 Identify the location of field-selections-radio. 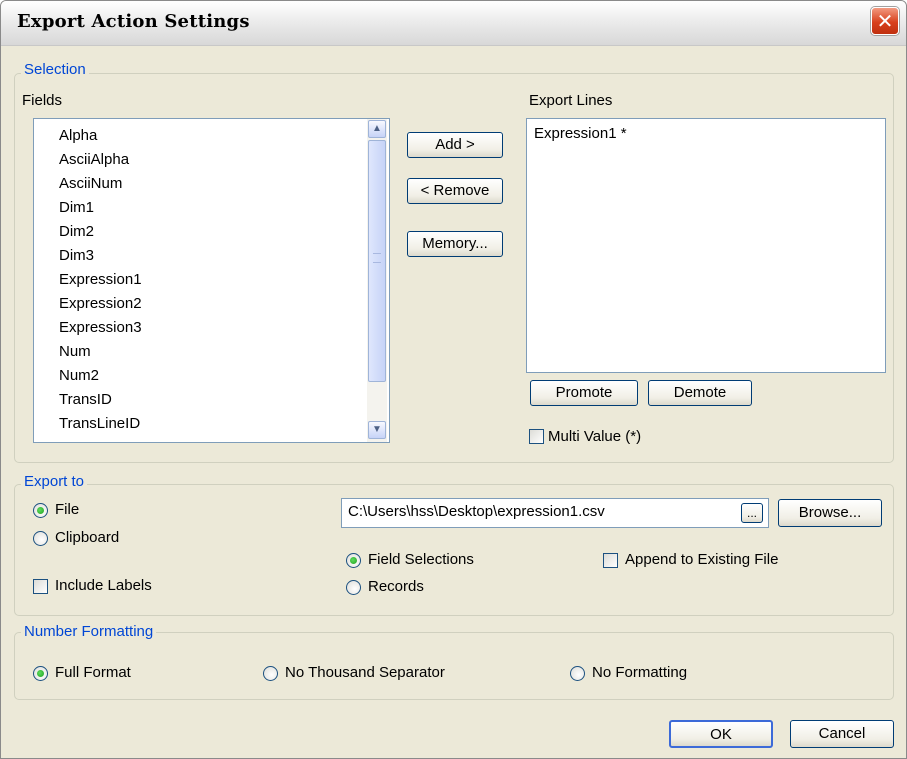
(353, 560).